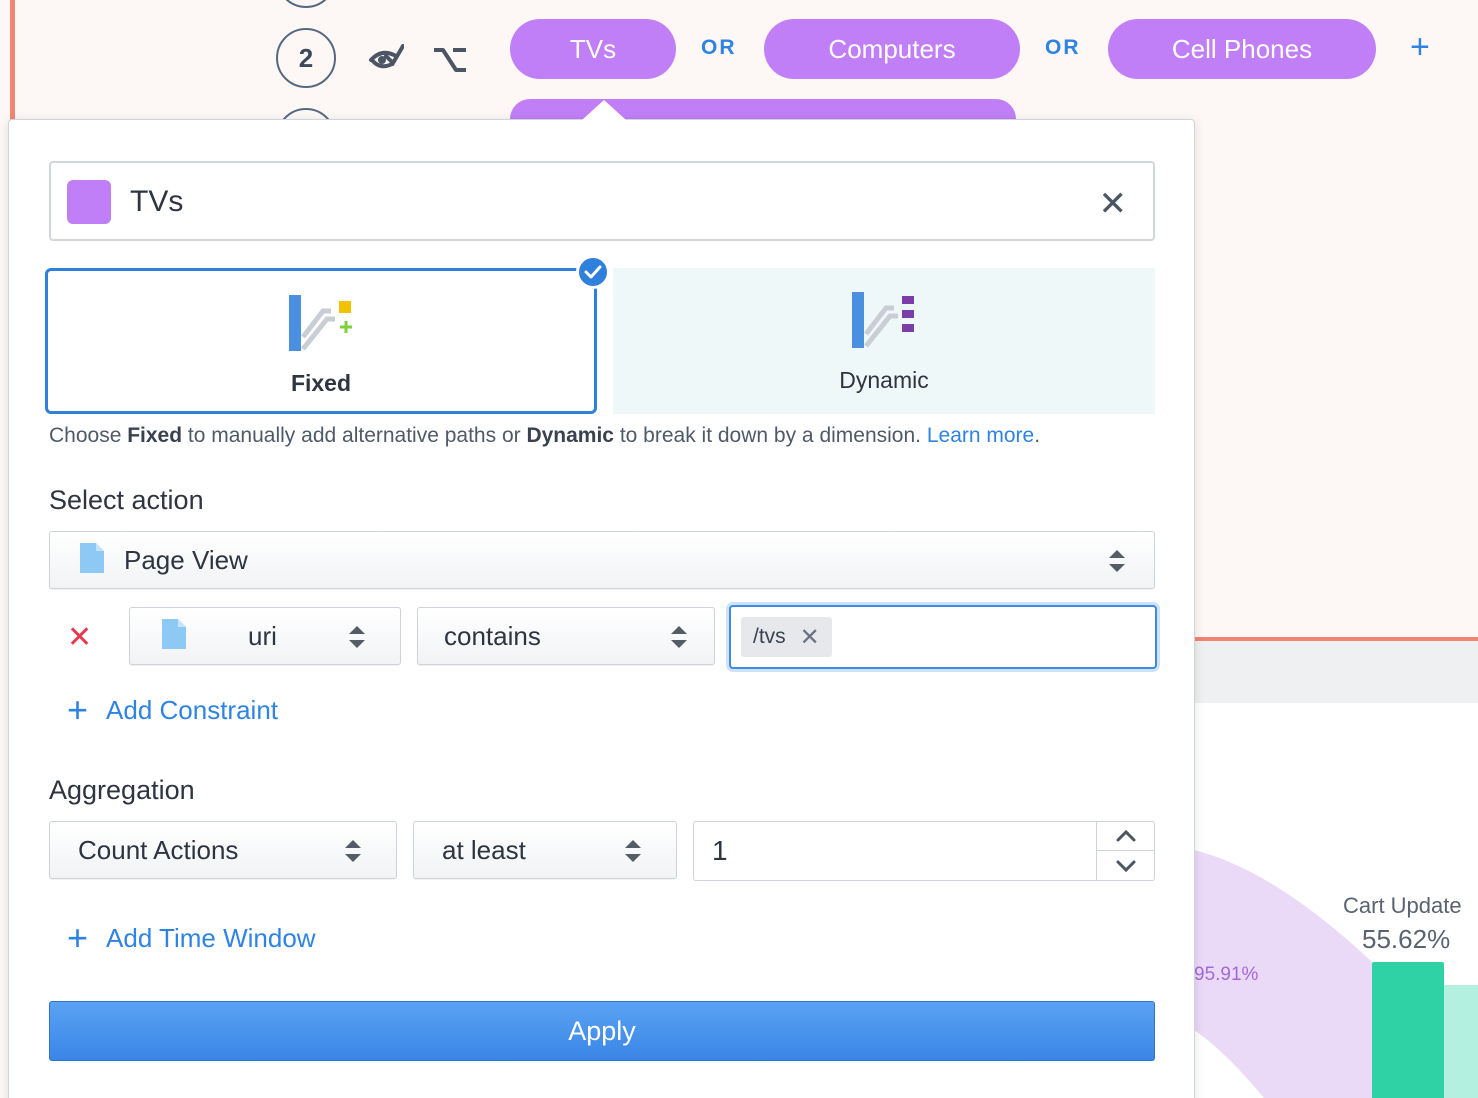  Describe the element at coordinates (1408, 1030) in the screenshot. I see `cart-update-bar` at that location.